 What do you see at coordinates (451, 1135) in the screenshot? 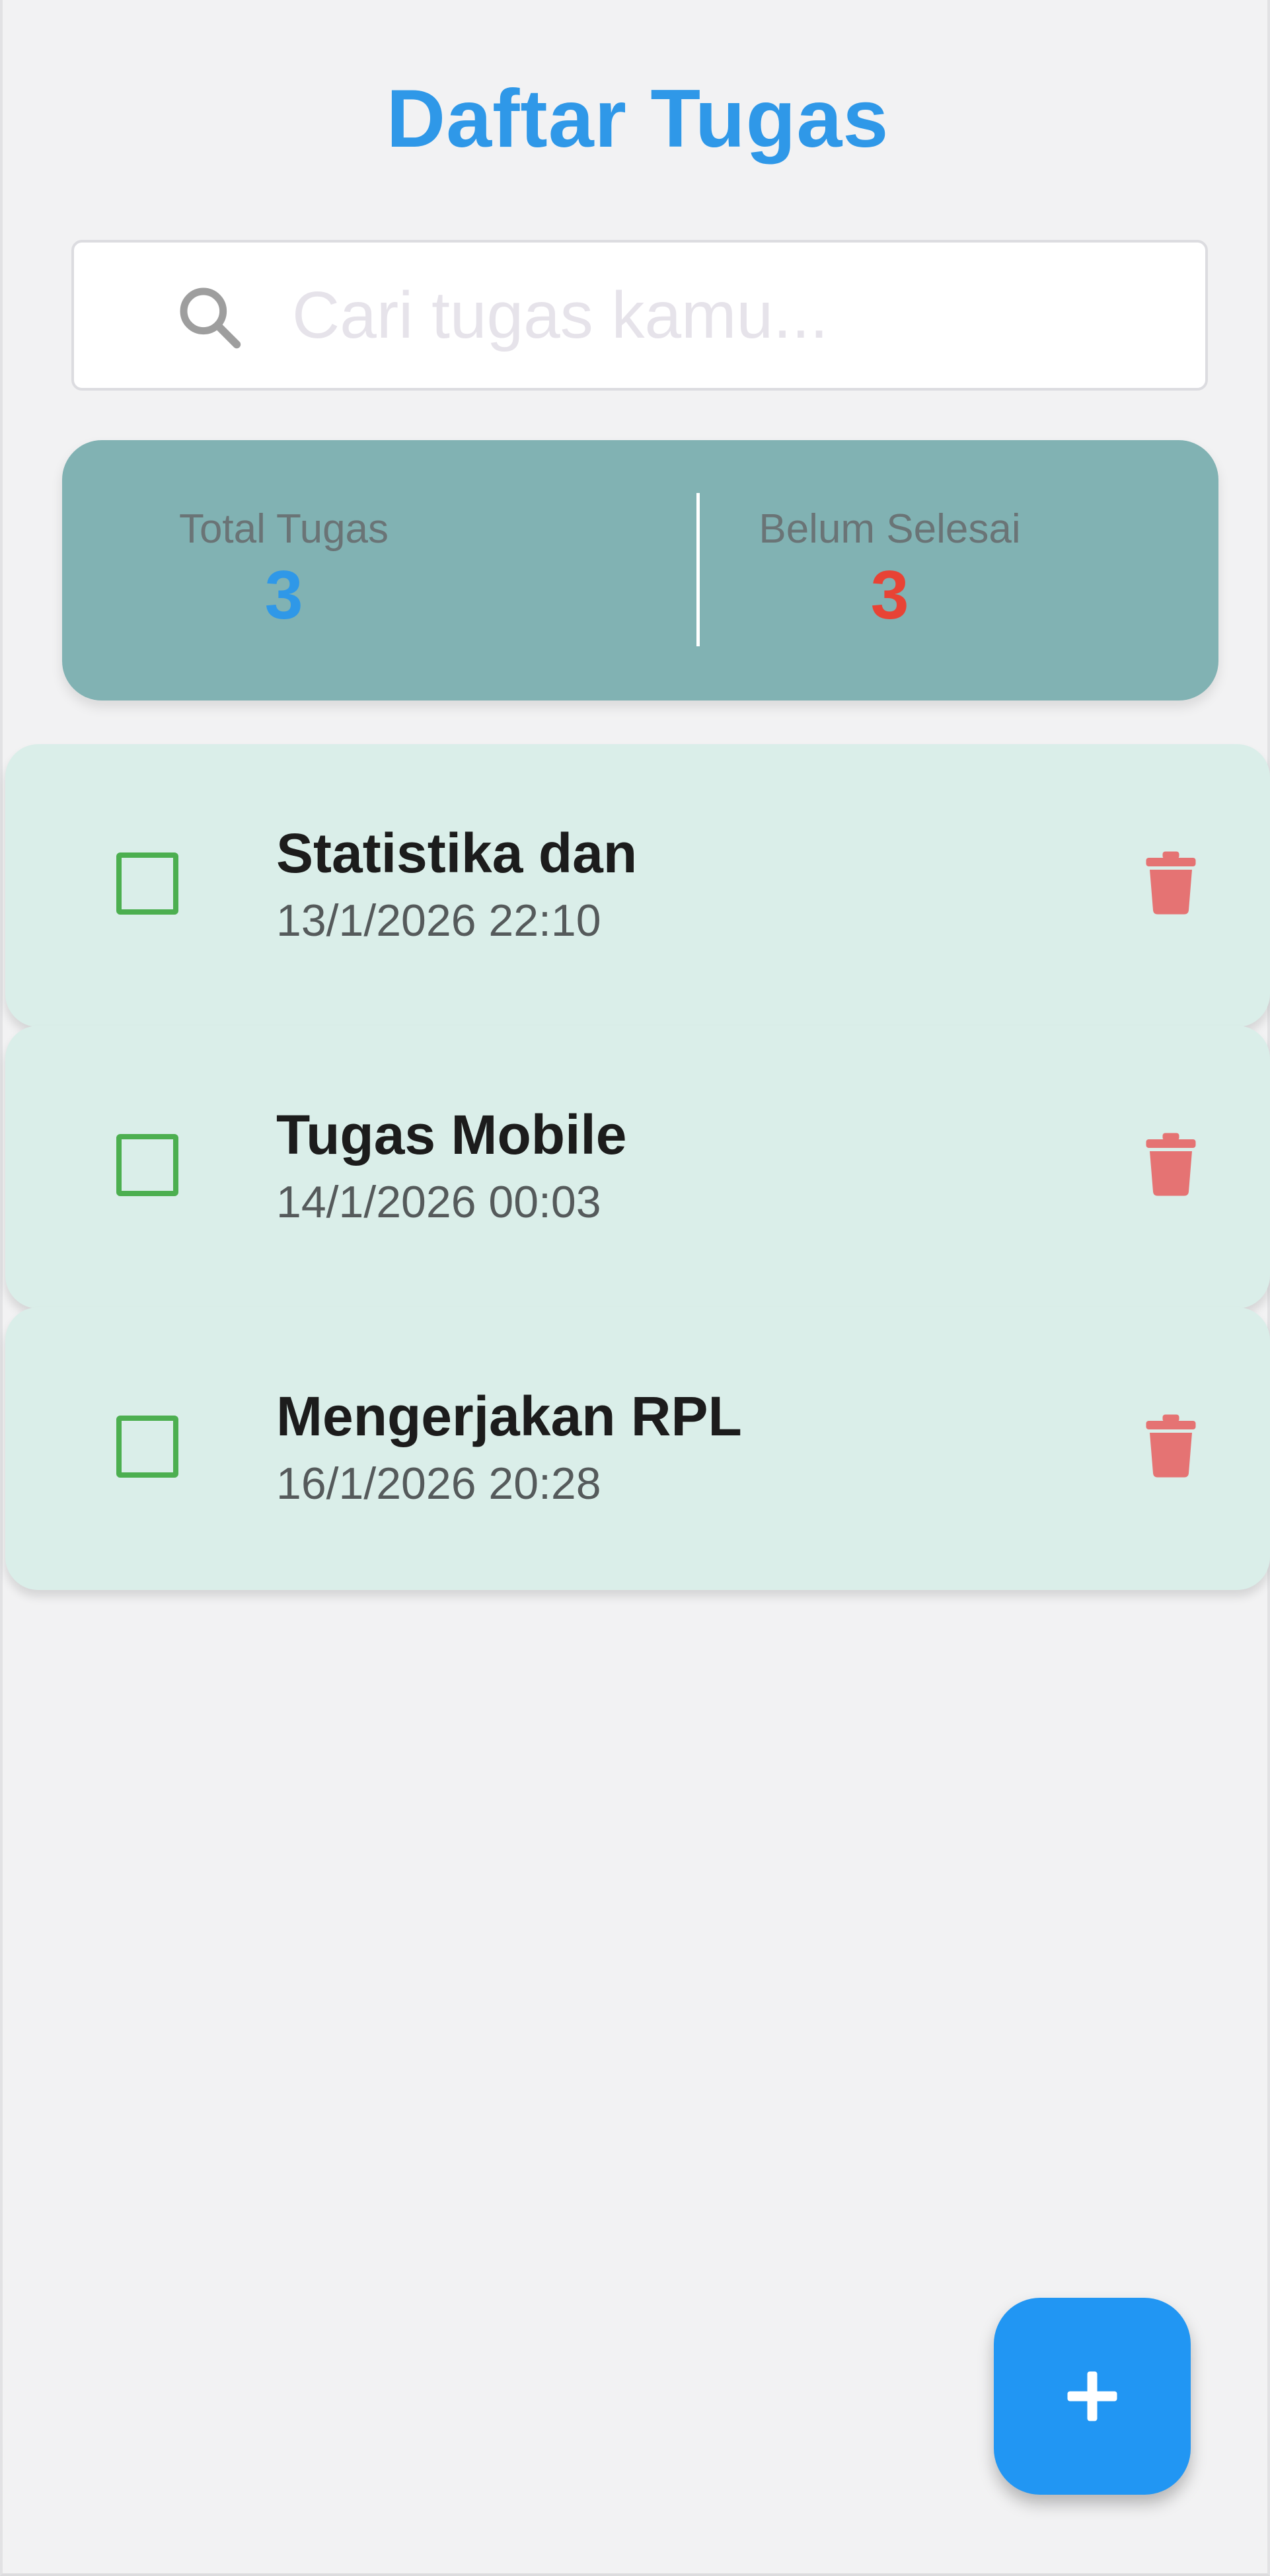
I see `task-title: Tugas Mobile` at bounding box center [451, 1135].